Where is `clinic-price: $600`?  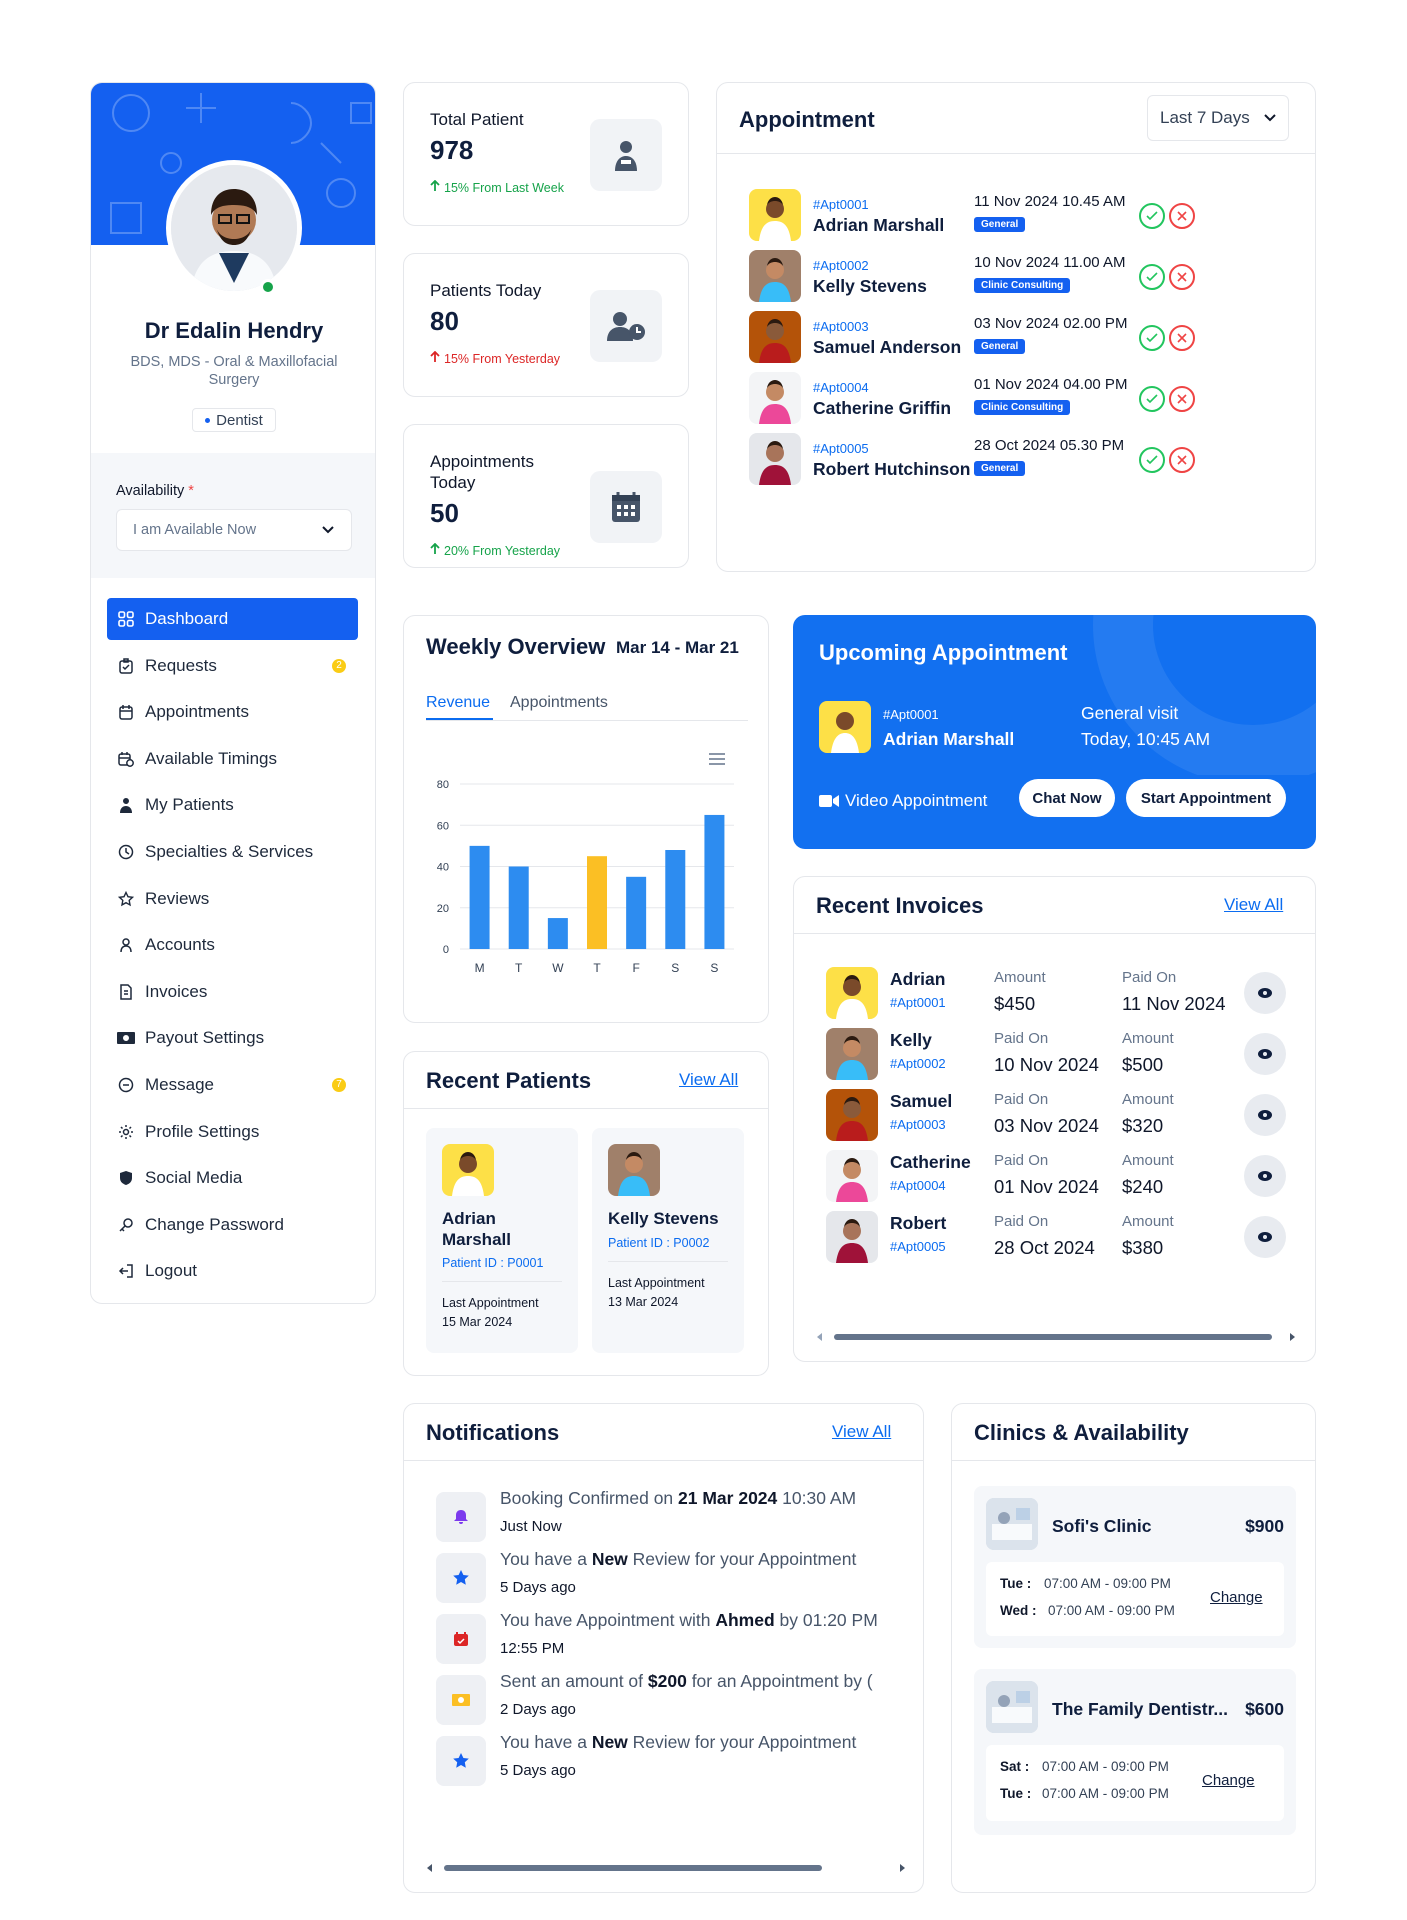 clinic-price: $600 is located at coordinates (1264, 1709).